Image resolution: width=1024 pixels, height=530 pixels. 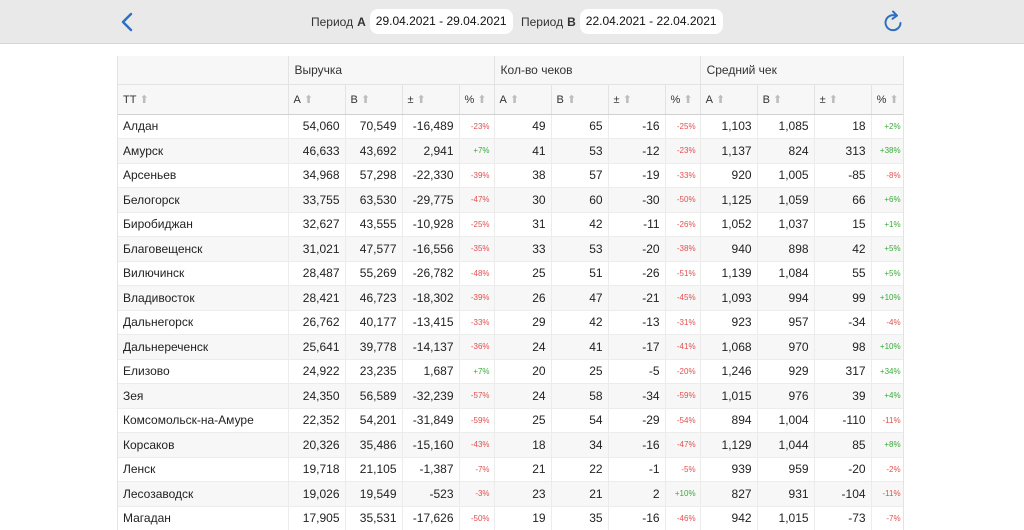 I want to click on cell-revenue-a: 28,487, so click(x=317, y=273).